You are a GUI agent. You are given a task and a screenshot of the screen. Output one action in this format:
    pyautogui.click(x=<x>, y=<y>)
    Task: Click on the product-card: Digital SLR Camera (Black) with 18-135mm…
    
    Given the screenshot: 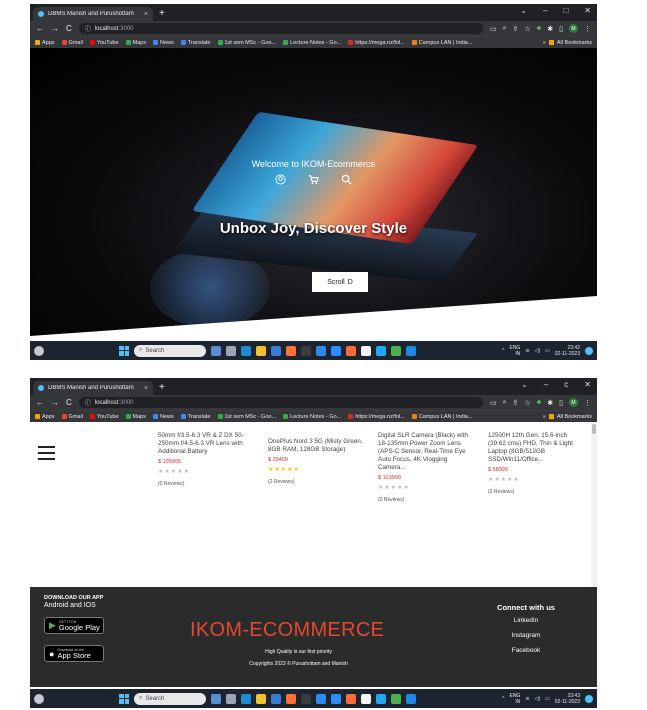 What is the action you would take?
    pyautogui.click(x=425, y=468)
    